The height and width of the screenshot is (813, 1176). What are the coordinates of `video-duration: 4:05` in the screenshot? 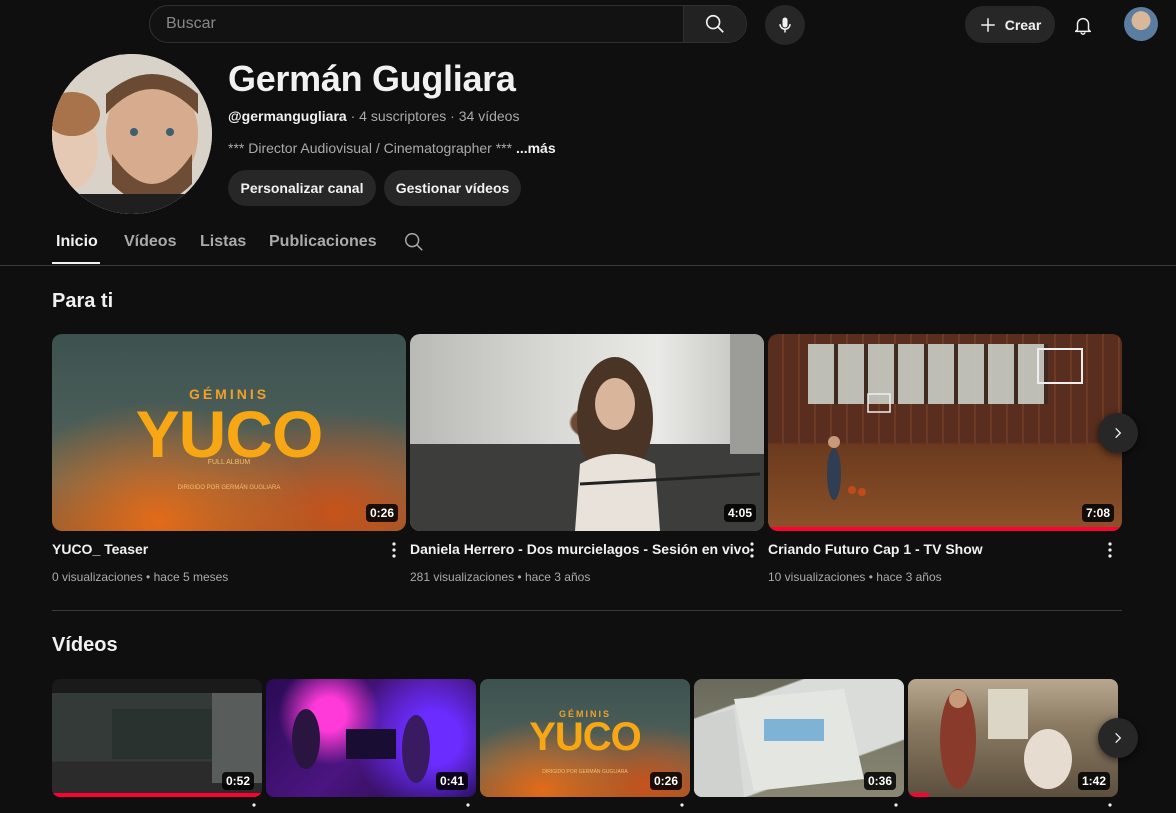 It's located at (739, 513).